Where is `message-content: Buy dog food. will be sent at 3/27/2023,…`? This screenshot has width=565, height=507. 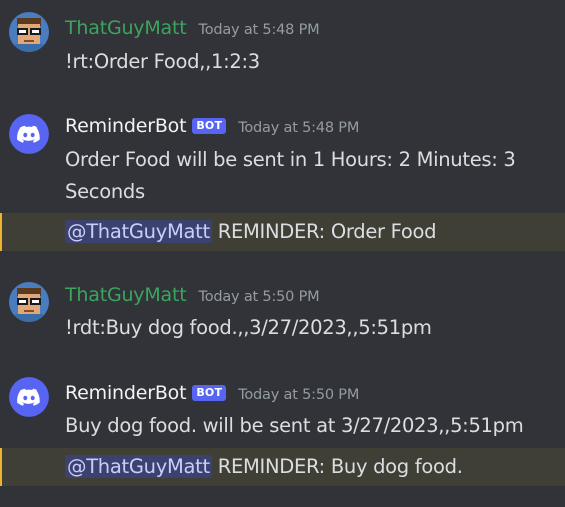 message-content: Buy dog food. will be sent at 3/27/2023,… is located at coordinates (294, 425).